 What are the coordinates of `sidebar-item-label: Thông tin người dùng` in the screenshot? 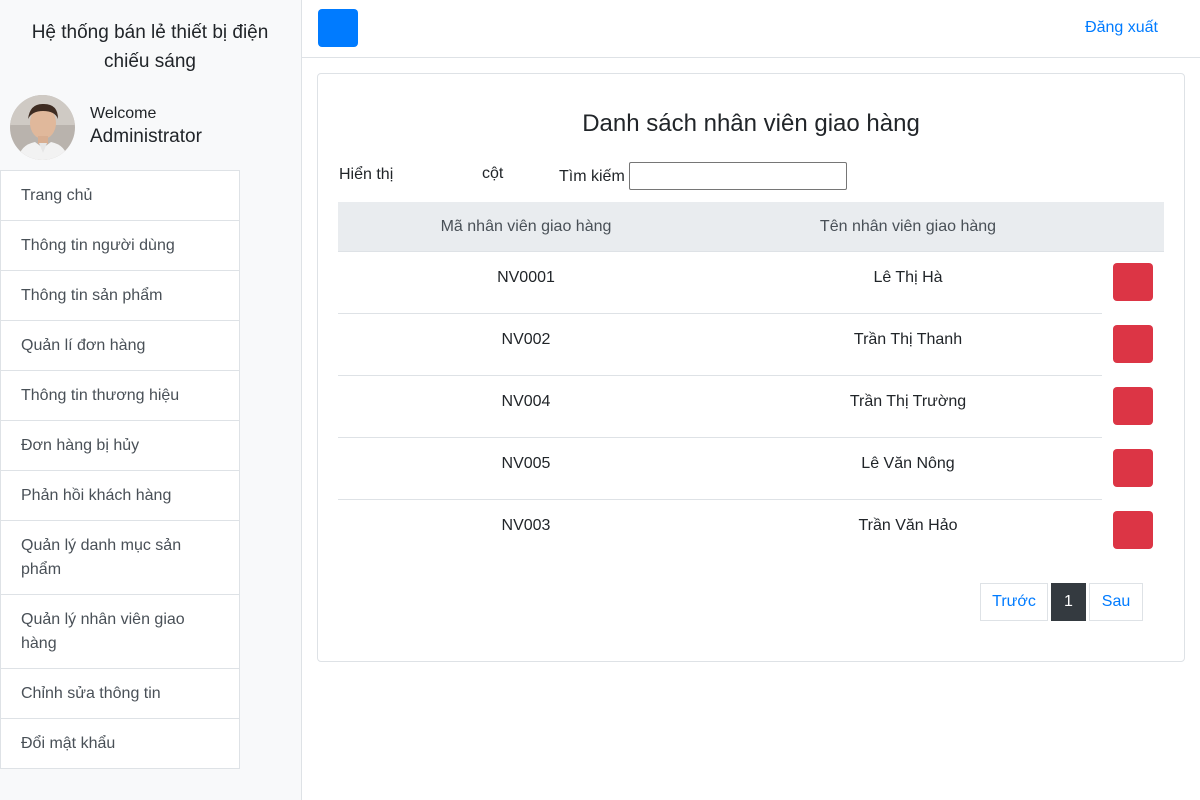 It's located at (98, 245).